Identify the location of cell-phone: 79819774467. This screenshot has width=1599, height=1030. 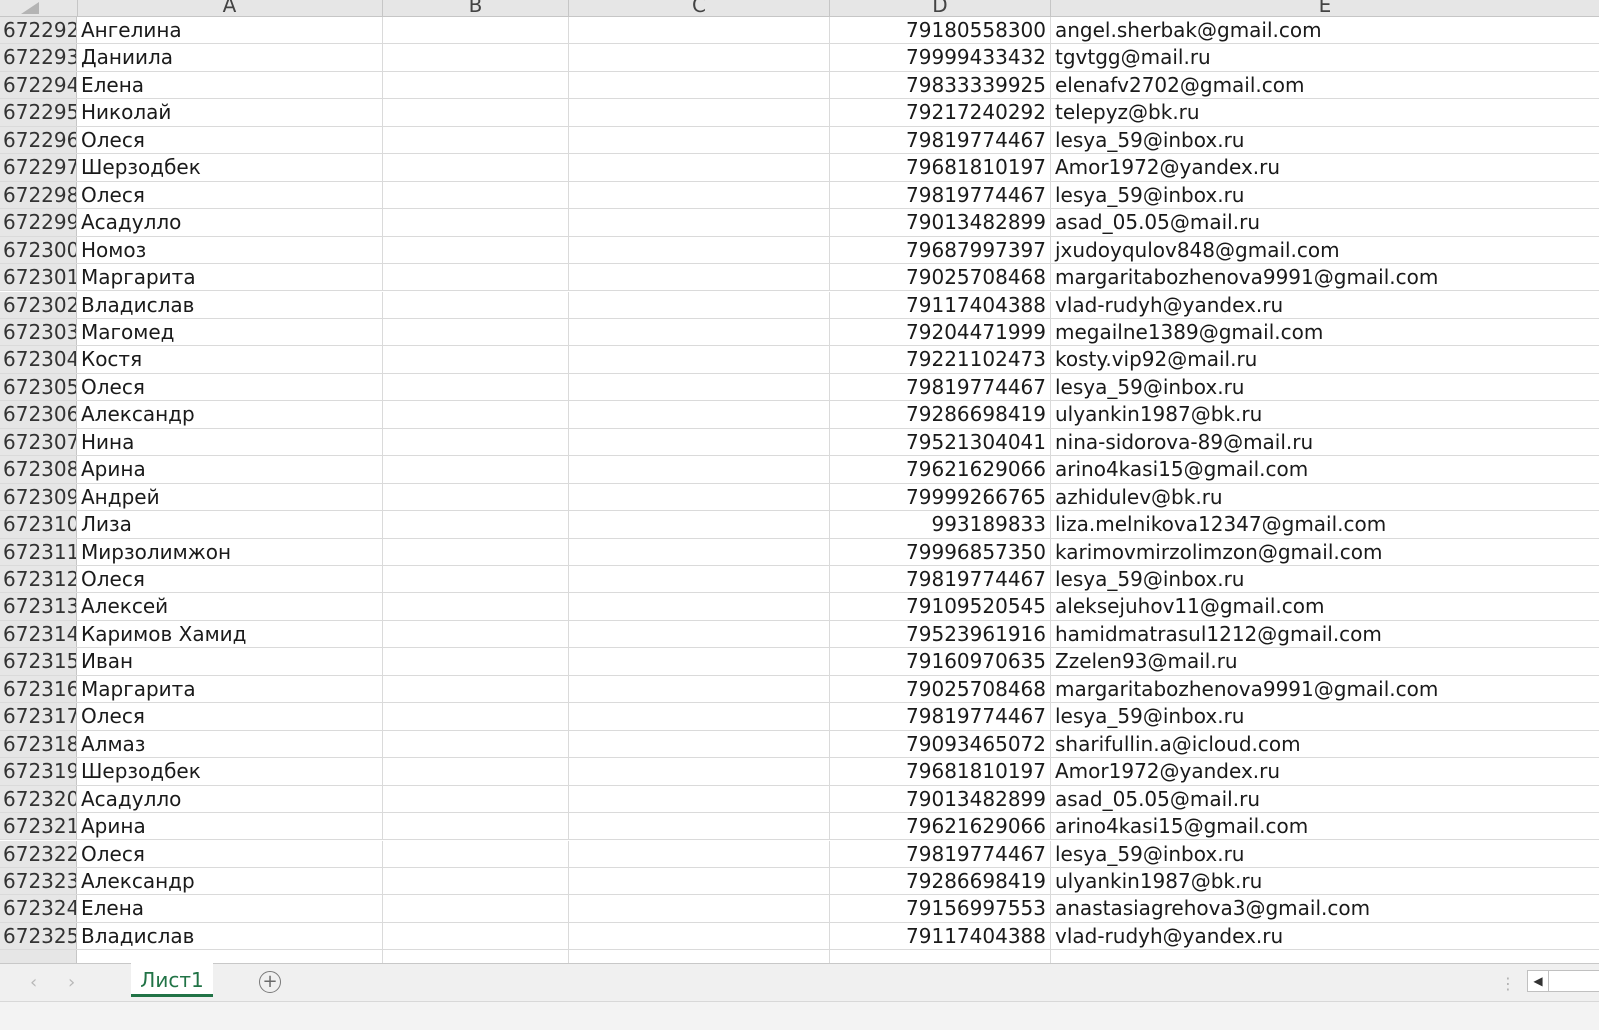
(940, 195).